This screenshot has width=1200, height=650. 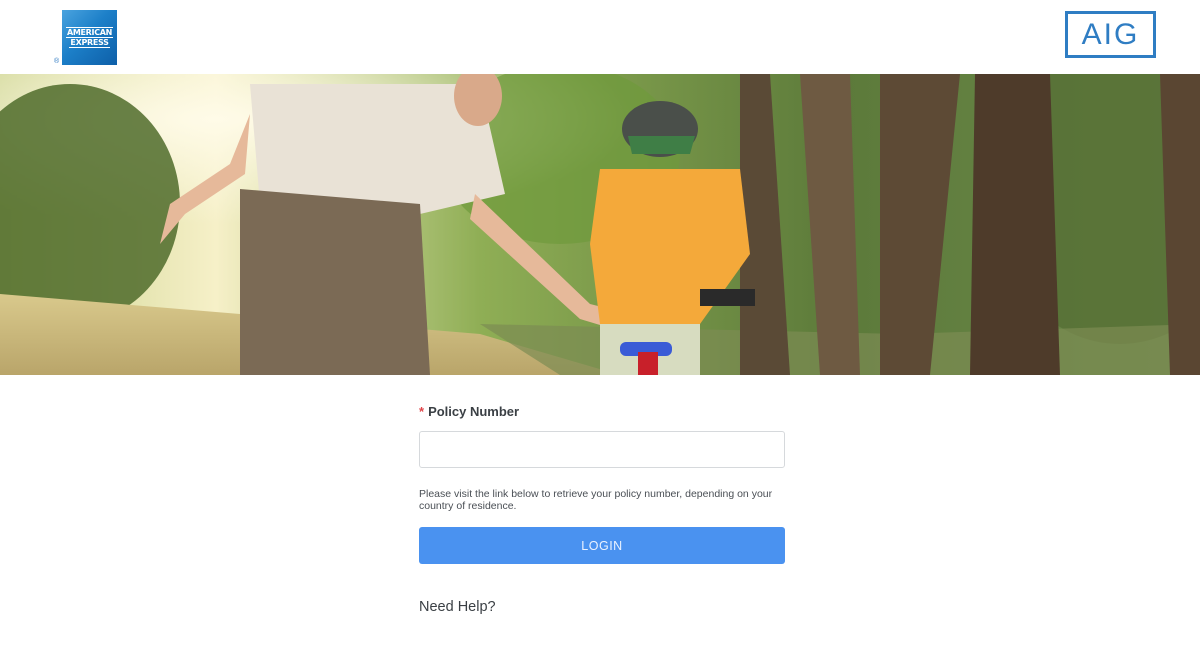 What do you see at coordinates (474, 411) in the screenshot?
I see `policy-number-label-text: Policy Number` at bounding box center [474, 411].